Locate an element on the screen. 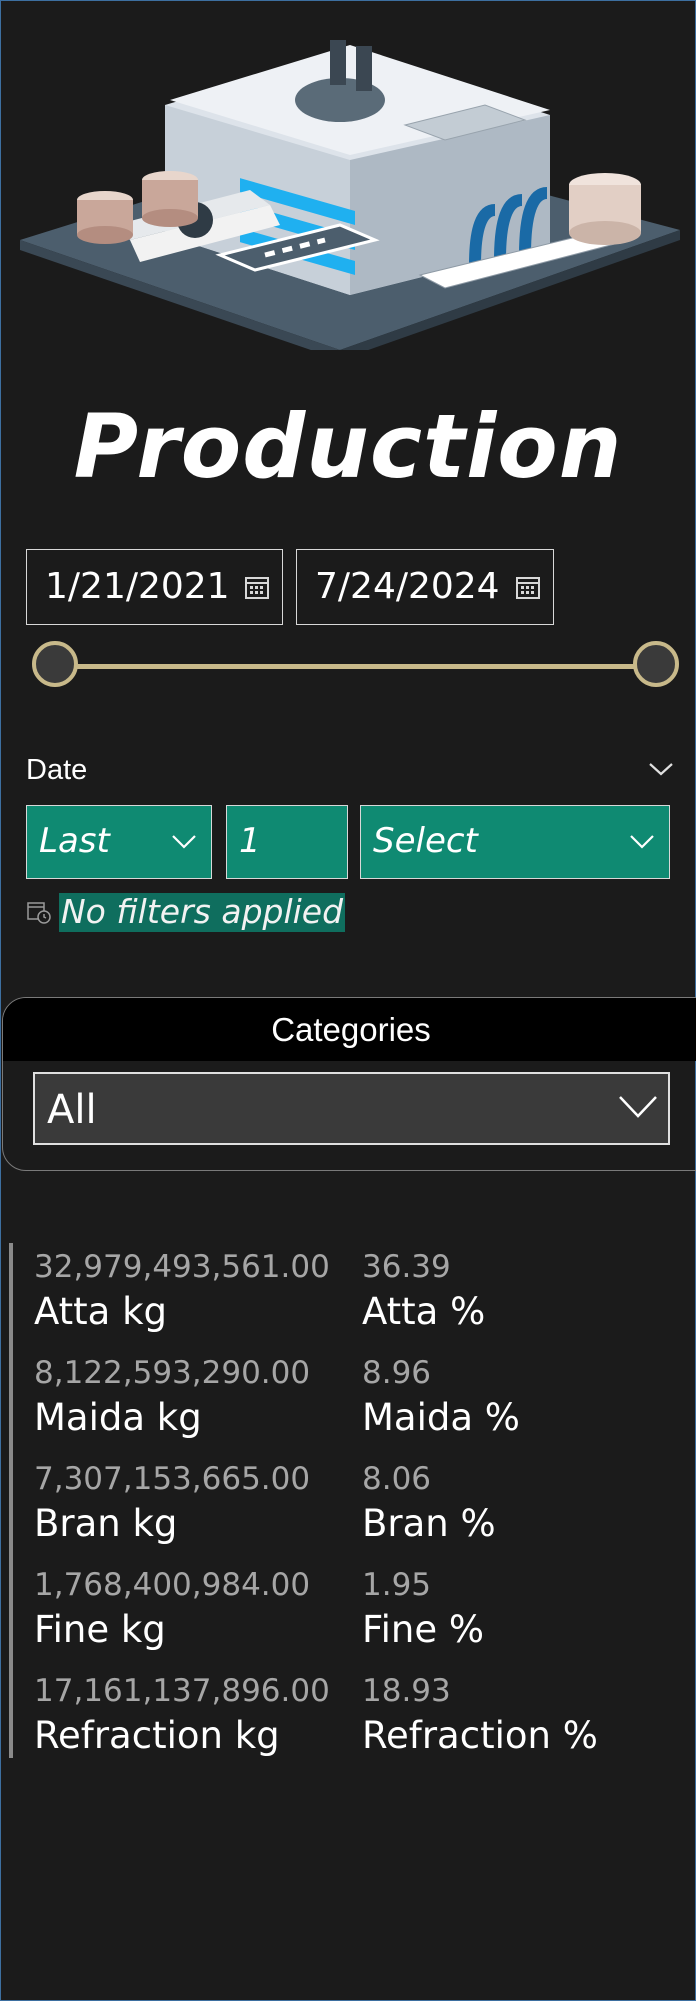  atta-kg-value: 32,979,493,561.00 is located at coordinates (182, 1267).